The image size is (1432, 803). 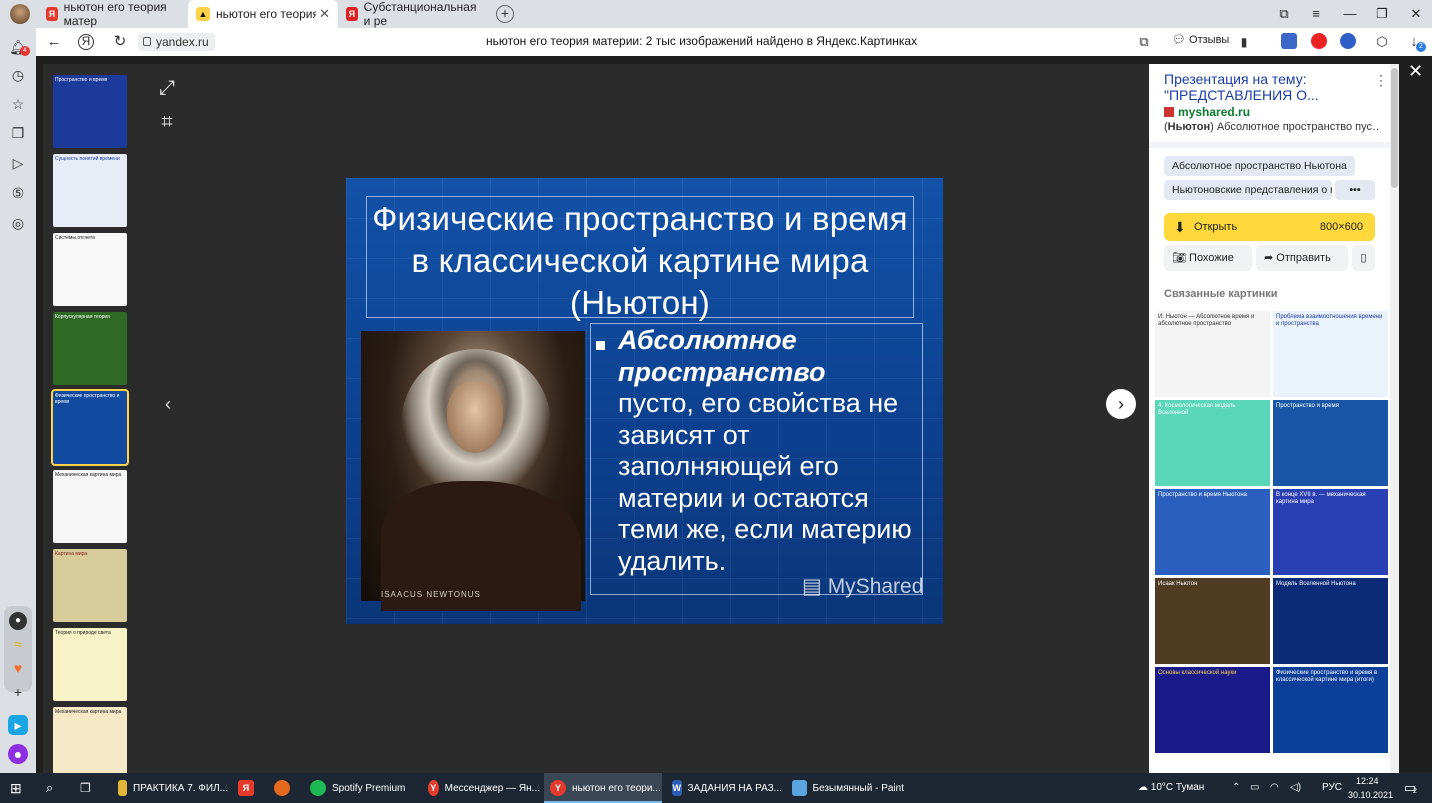 I want to click on close-viewer-icon: ✕, so click(x=1415, y=71).